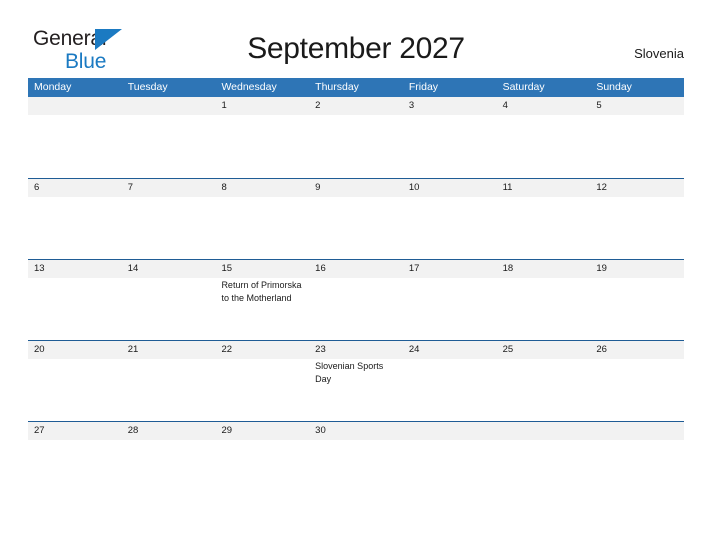 Image resolution: width=712 pixels, height=550 pixels. What do you see at coordinates (318, 105) in the screenshot?
I see `day-number: 2` at bounding box center [318, 105].